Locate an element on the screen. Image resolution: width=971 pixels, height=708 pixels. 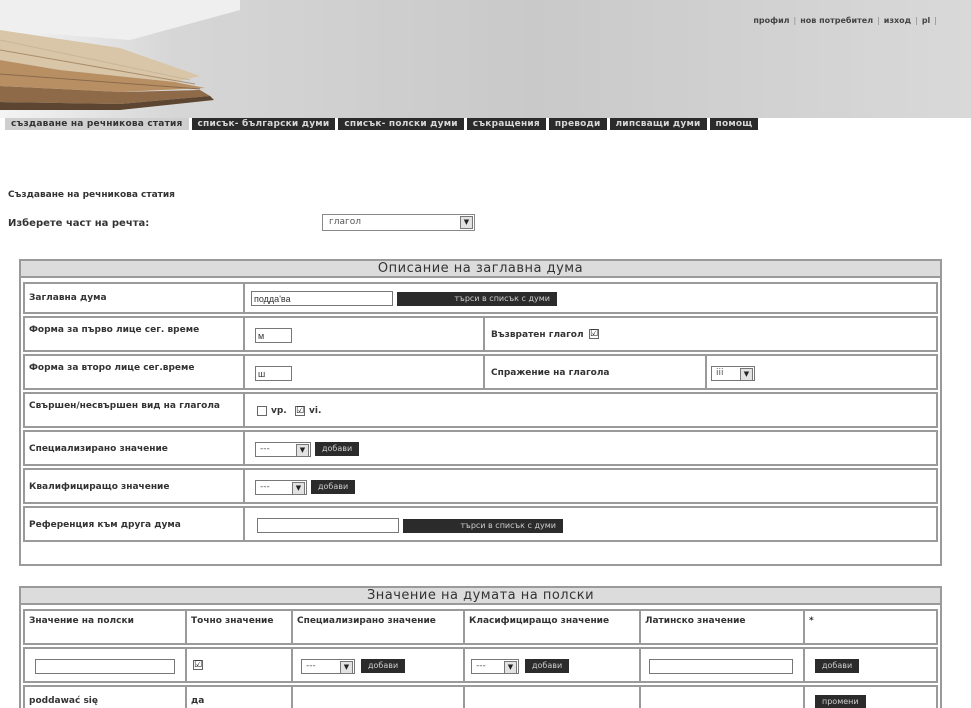
first-person-label: Форма за първо лице сег. време is located at coordinates (114, 330).